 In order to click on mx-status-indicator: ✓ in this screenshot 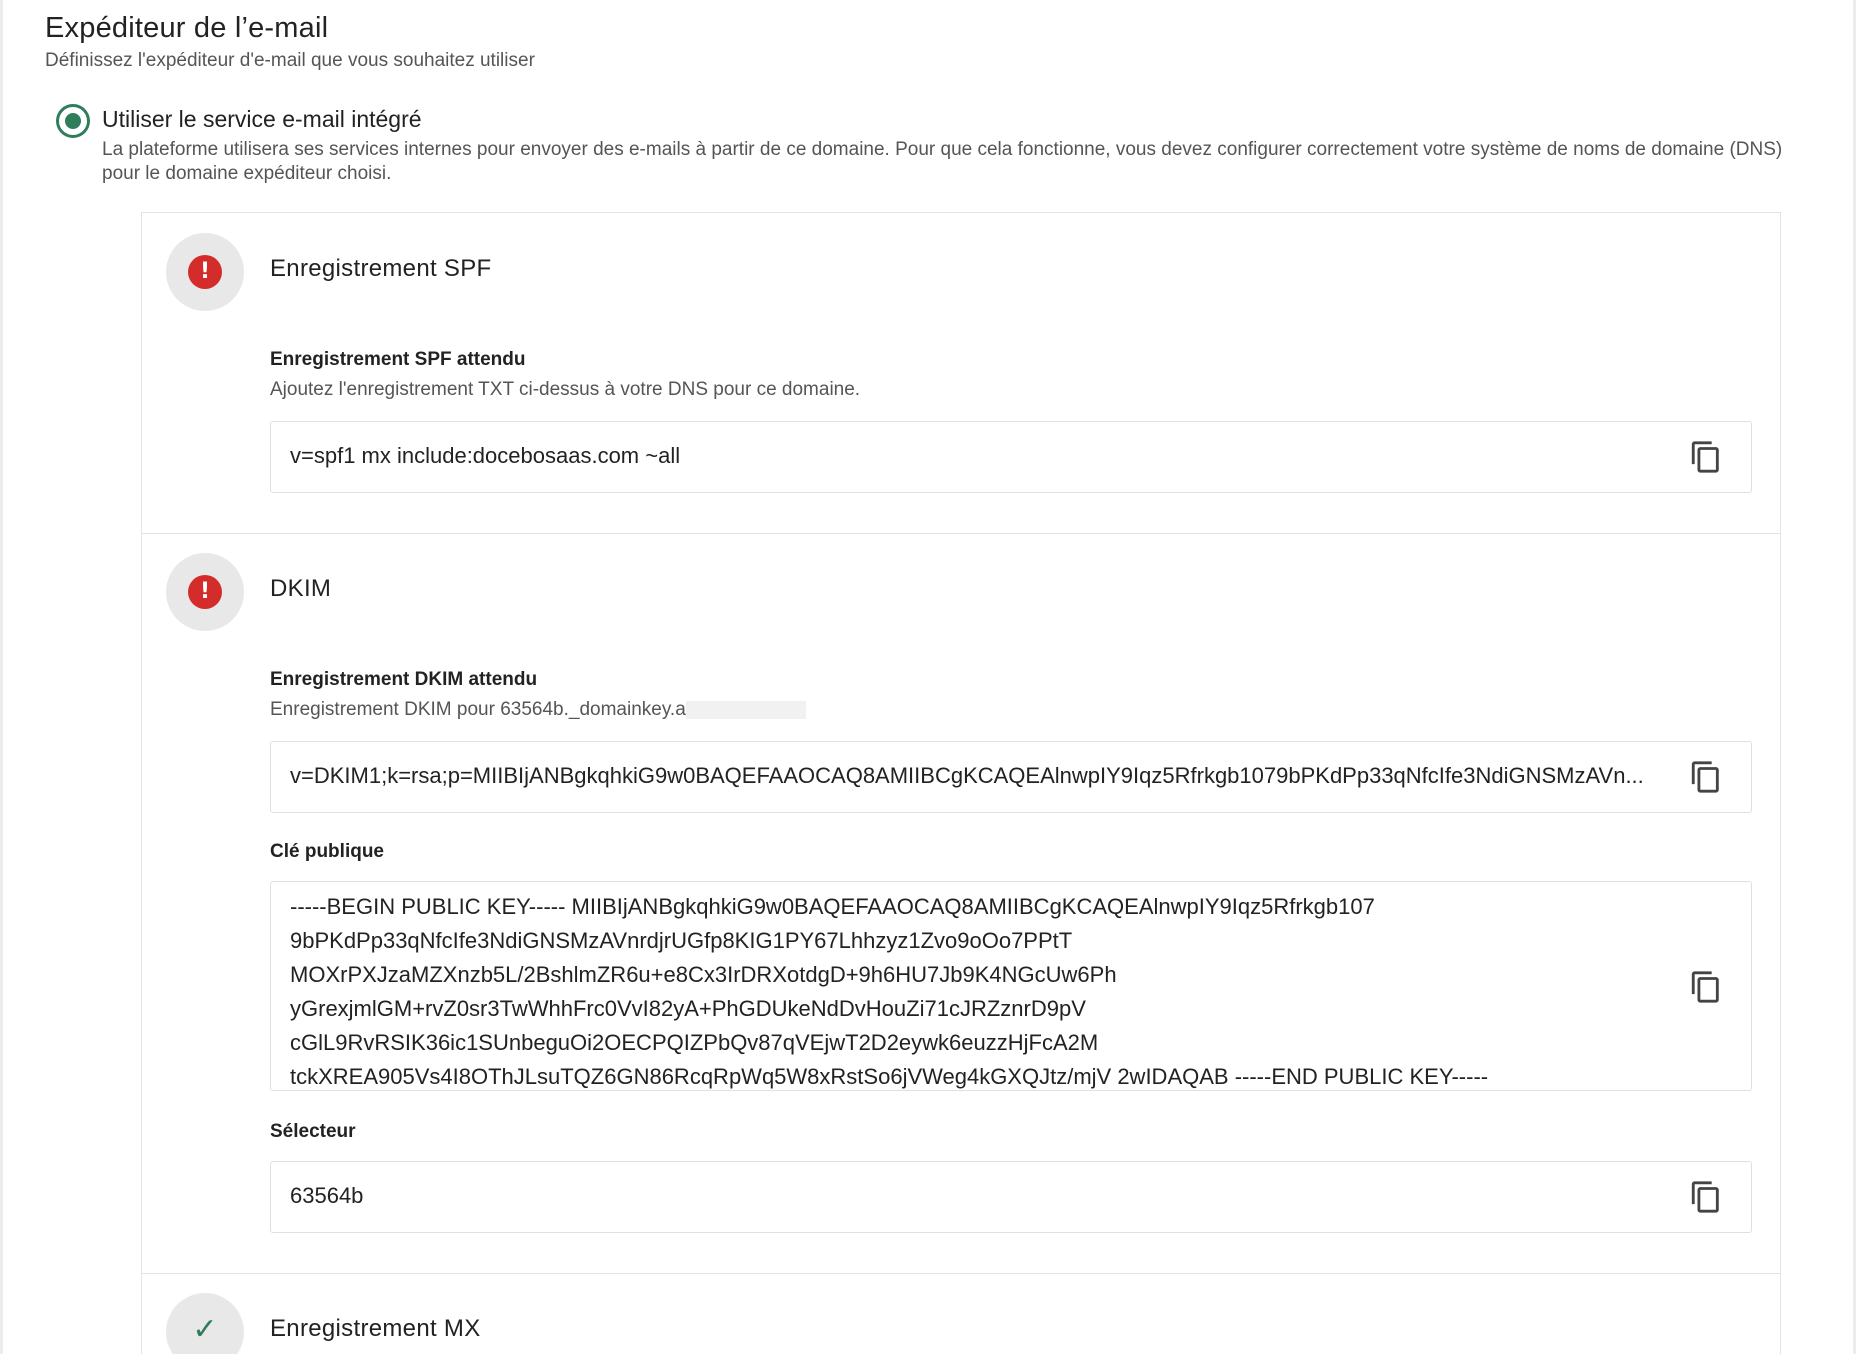, I will do `click(205, 1323)`.